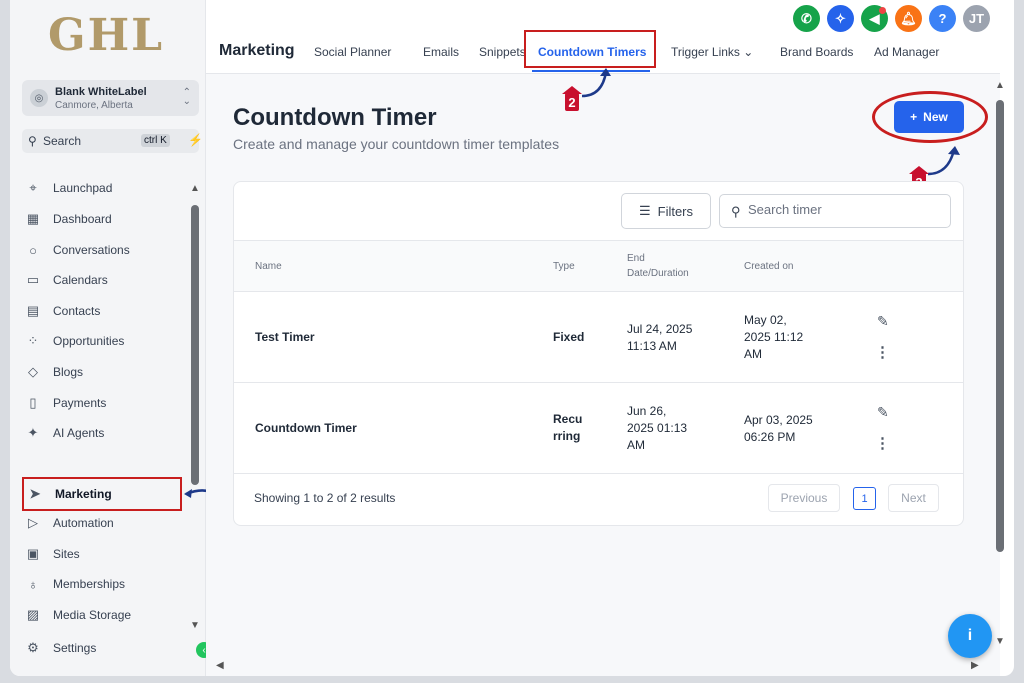 Image resolution: width=1024 pixels, height=683 pixels. Describe the element at coordinates (502, 52) in the screenshot. I see `tab-snippets: Snippets` at that location.